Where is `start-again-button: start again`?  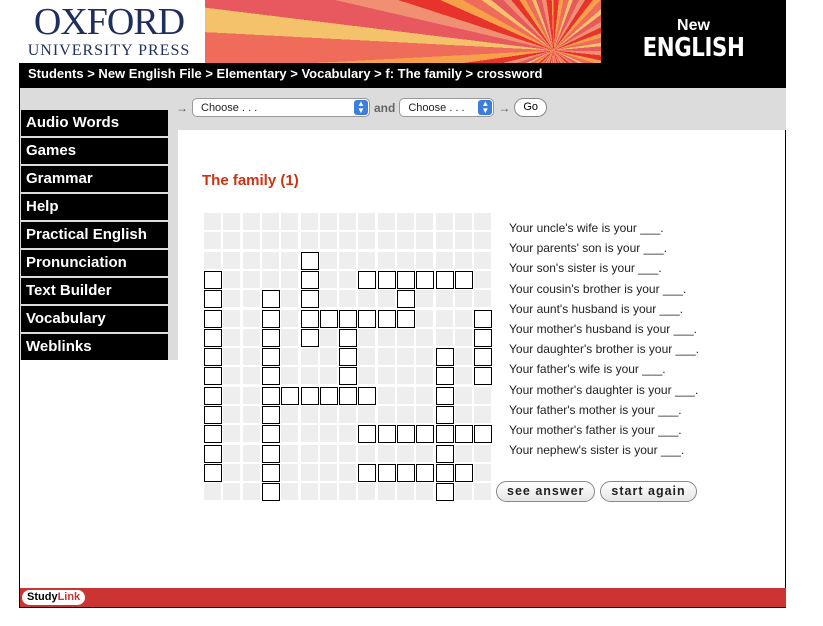
start-again-button: start again is located at coordinates (648, 491).